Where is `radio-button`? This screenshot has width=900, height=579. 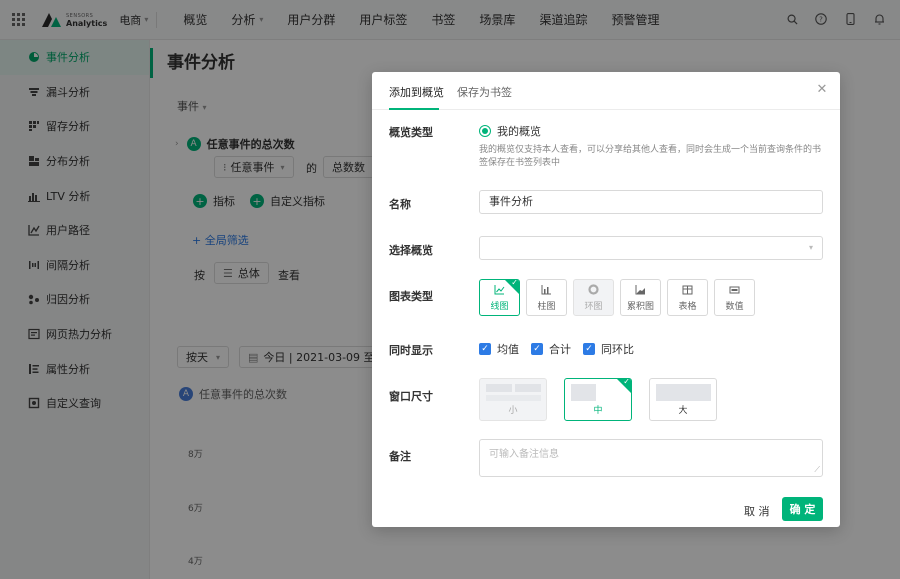
radio-button is located at coordinates (485, 131).